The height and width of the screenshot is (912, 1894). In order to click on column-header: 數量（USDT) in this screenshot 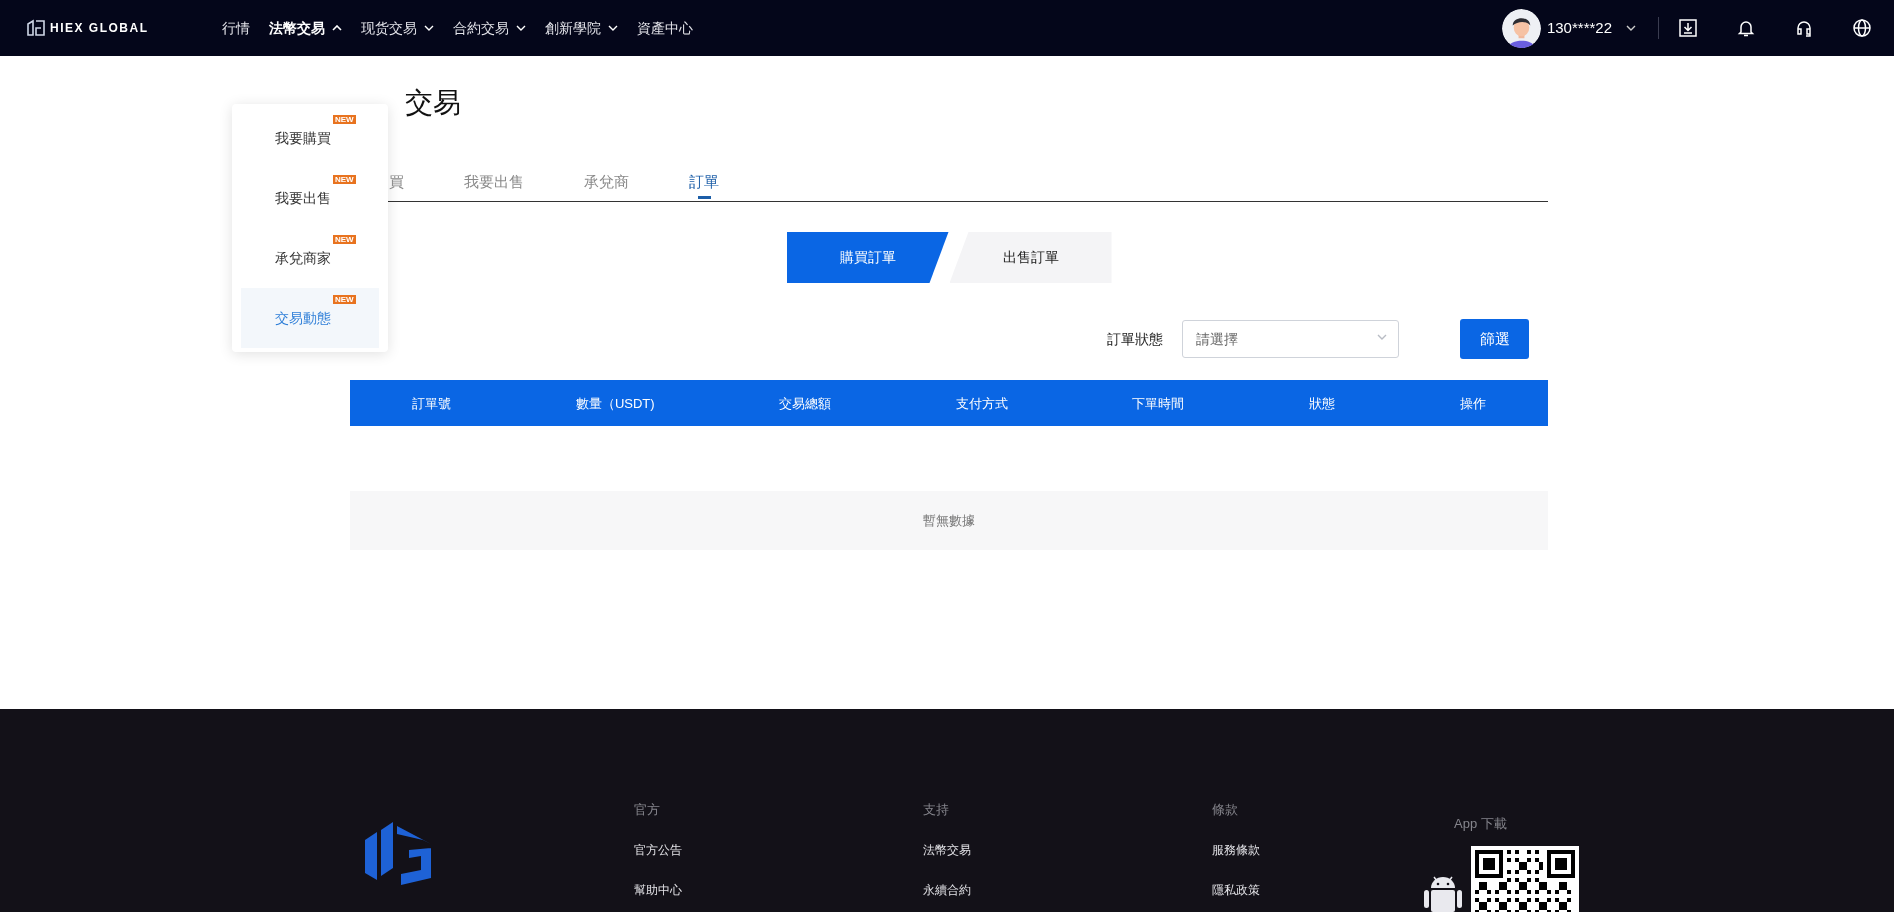, I will do `click(615, 403)`.